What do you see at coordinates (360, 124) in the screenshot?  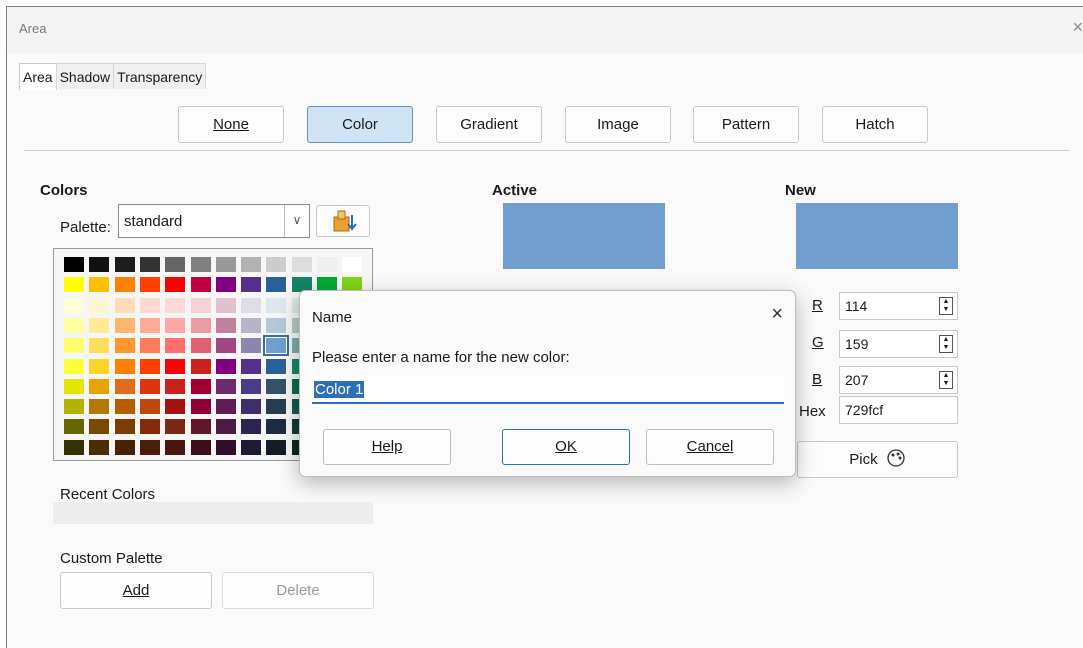 I see `color-button: Color` at bounding box center [360, 124].